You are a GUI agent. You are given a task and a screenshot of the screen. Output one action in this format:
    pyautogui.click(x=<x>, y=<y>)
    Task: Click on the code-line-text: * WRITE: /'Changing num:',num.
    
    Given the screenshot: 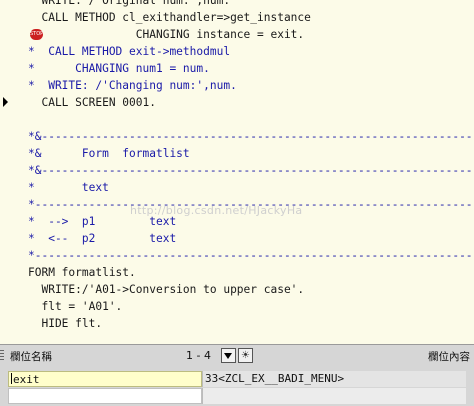 What is the action you would take?
    pyautogui.click(x=132, y=85)
    